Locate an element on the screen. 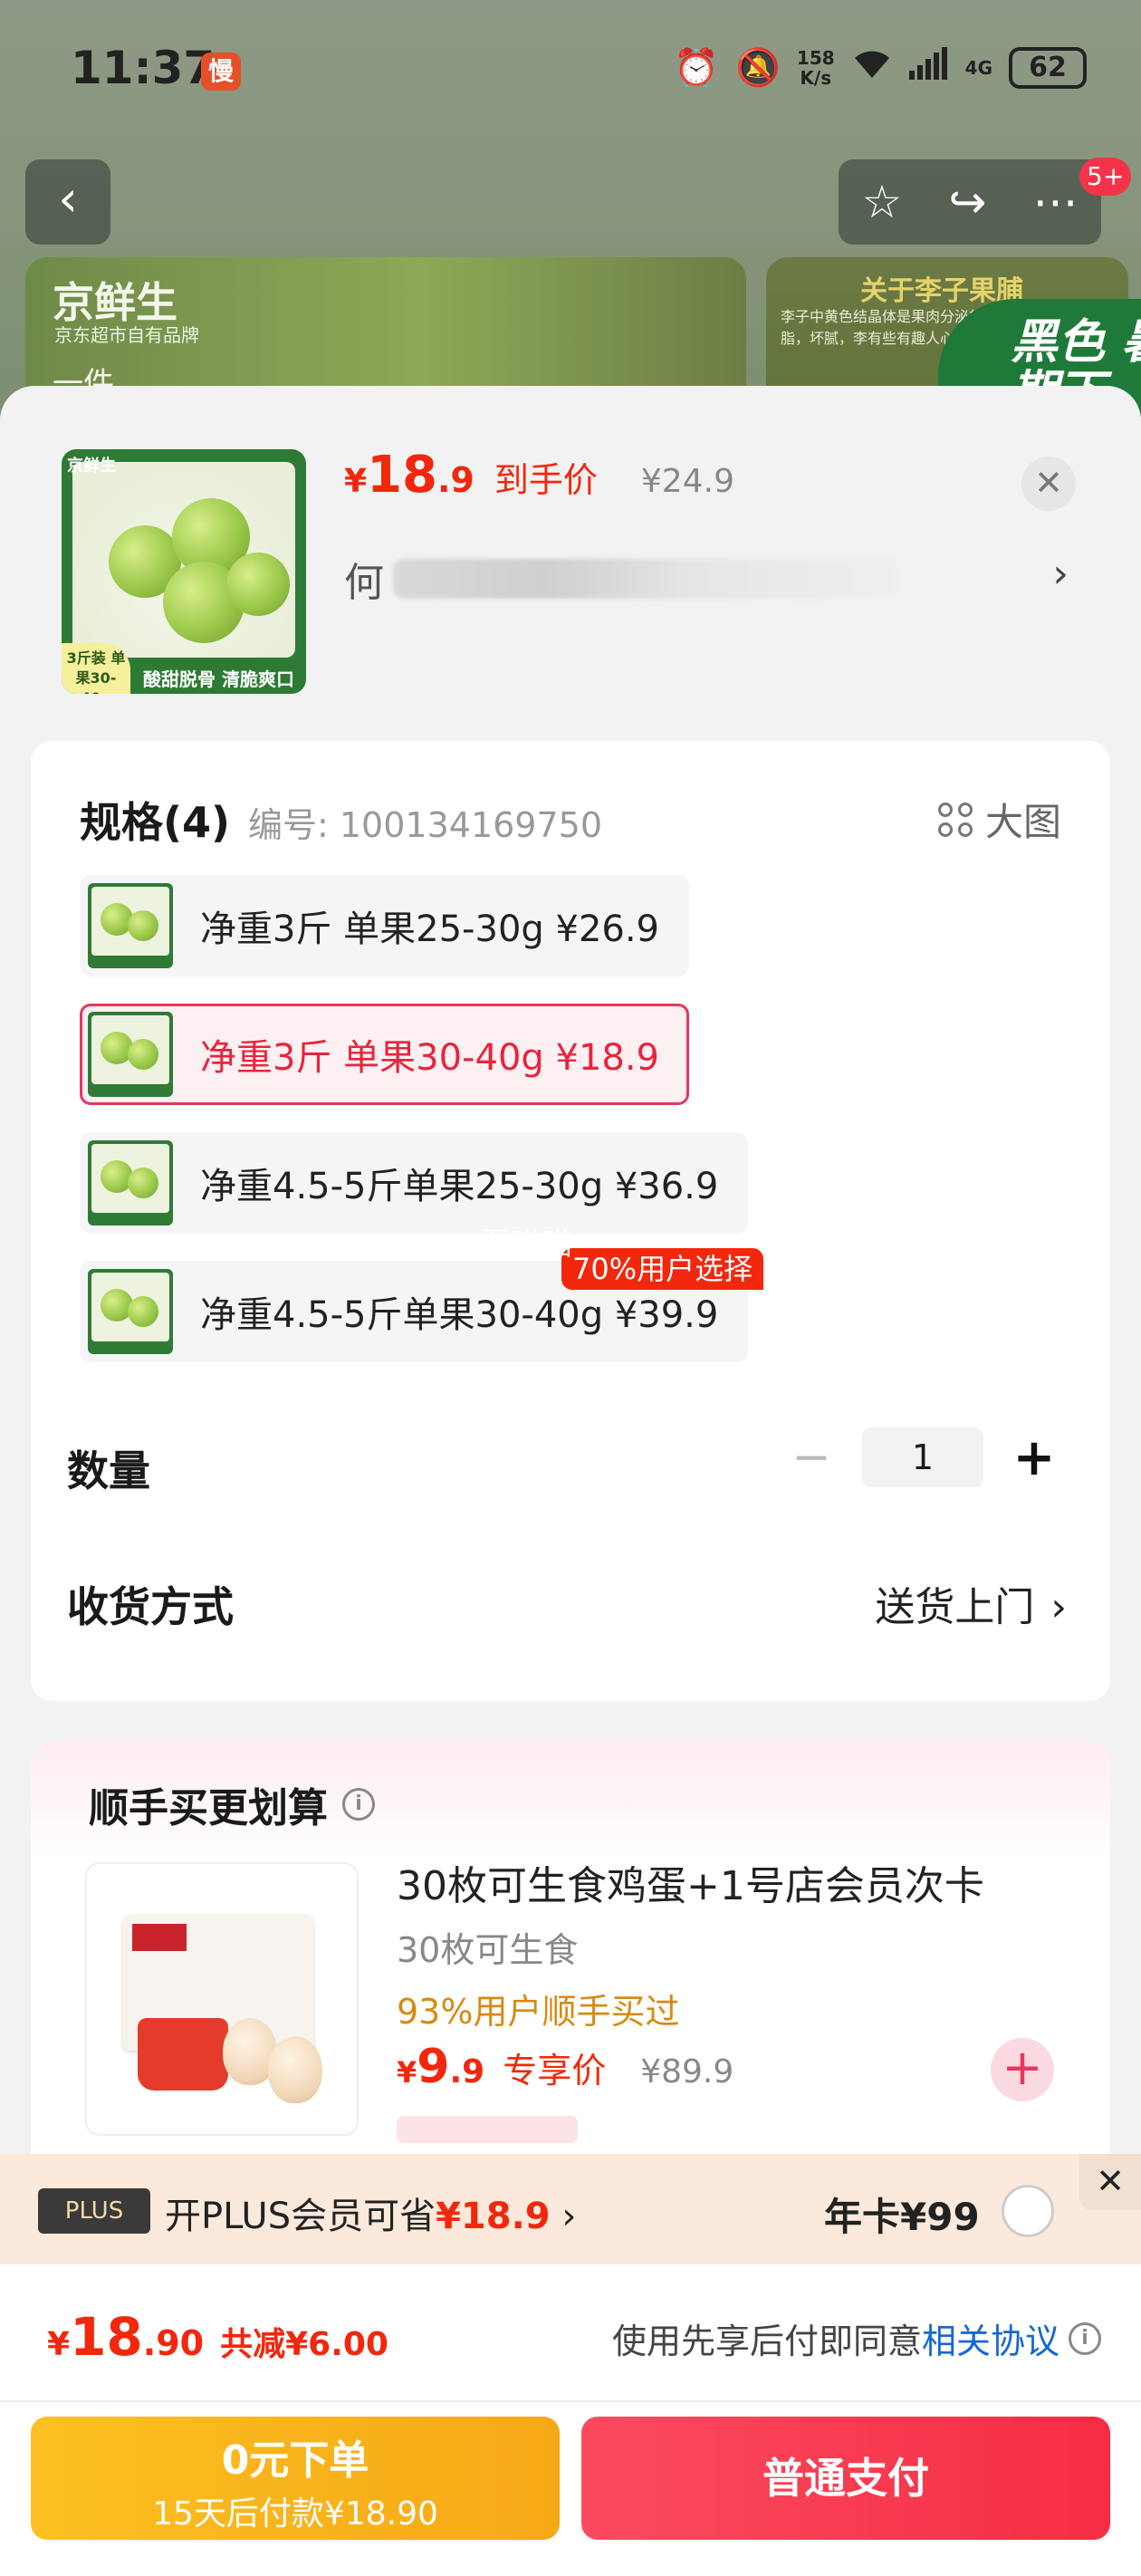 This screenshot has height=2576, width=1141. status-bar: 11:37 慢 ⏰ 🔕 158 K/s 4G 62 is located at coordinates (570, 72).